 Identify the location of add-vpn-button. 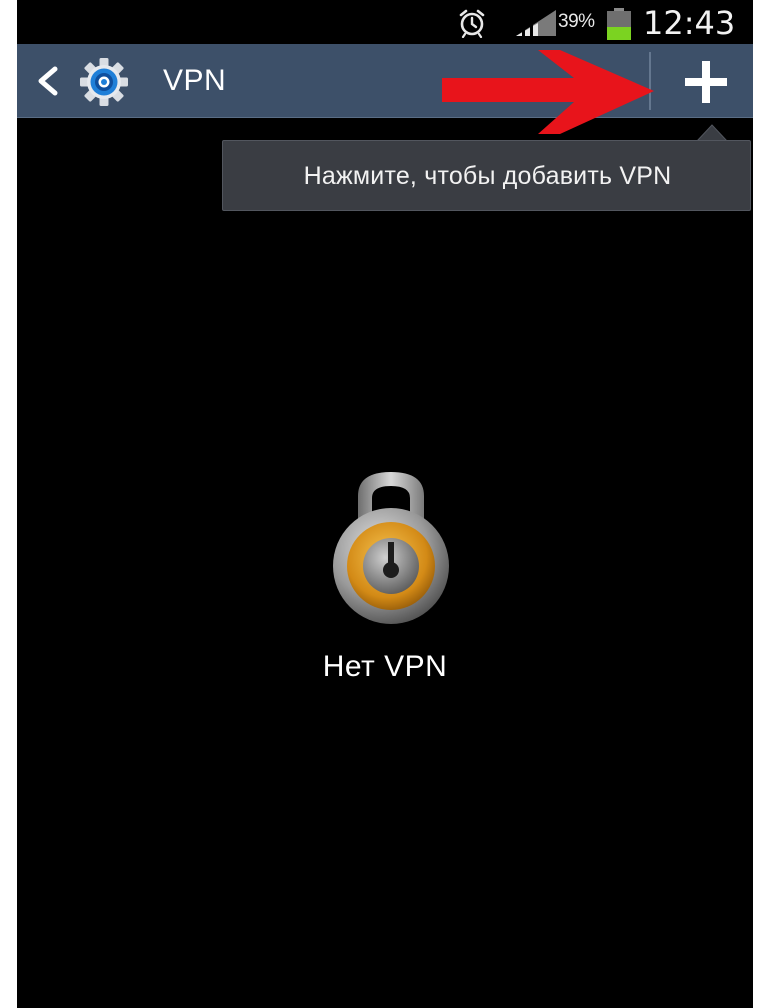
(709, 81).